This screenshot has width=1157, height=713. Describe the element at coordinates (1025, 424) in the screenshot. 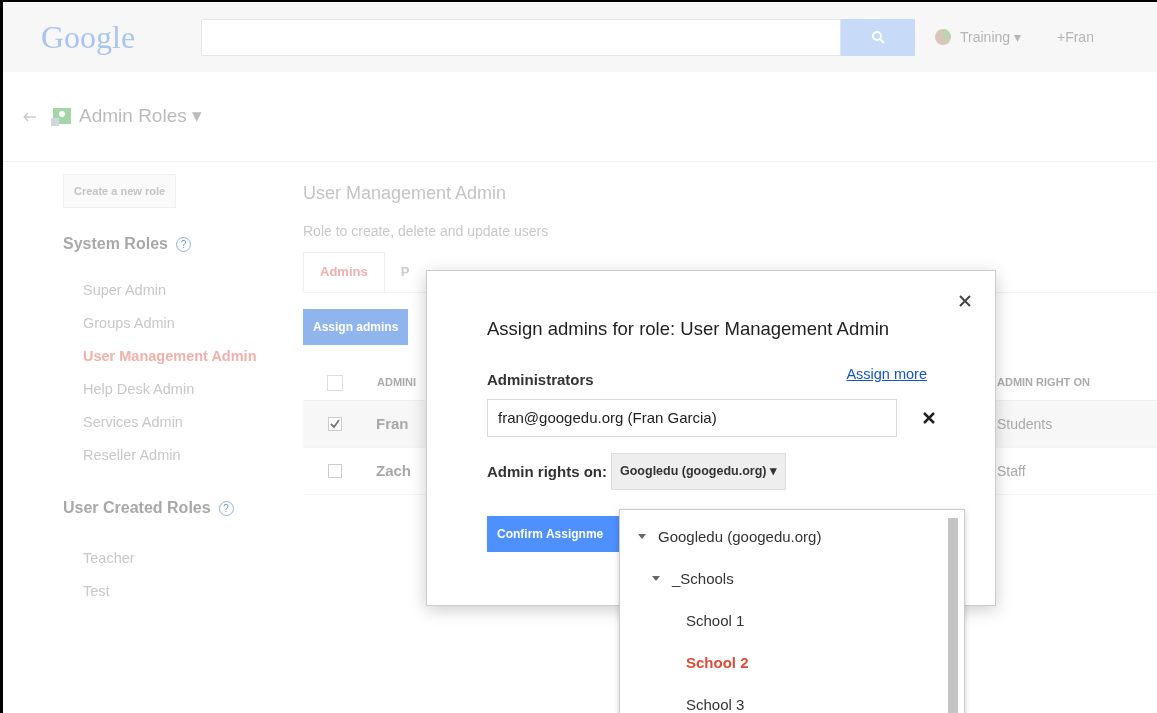

I see `table-cell-text: Students` at that location.